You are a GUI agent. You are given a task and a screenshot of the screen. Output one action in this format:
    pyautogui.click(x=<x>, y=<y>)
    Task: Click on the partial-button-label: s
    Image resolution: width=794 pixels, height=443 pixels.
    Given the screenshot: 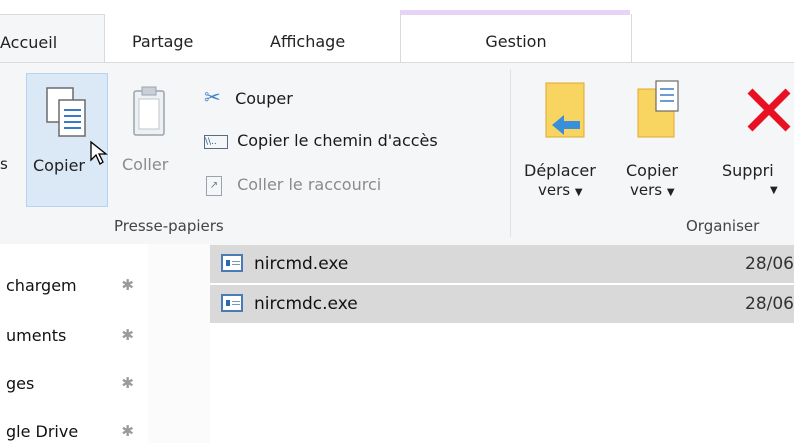 What is the action you would take?
    pyautogui.click(x=4, y=164)
    